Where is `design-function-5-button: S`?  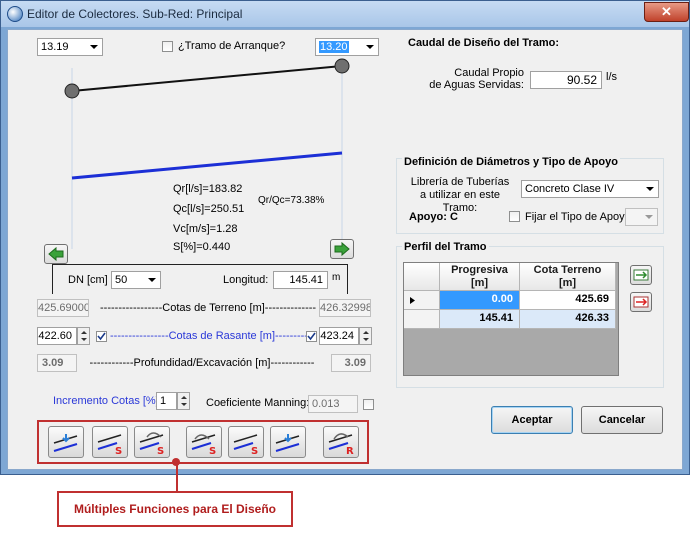 design-function-5-button: S is located at coordinates (246, 442).